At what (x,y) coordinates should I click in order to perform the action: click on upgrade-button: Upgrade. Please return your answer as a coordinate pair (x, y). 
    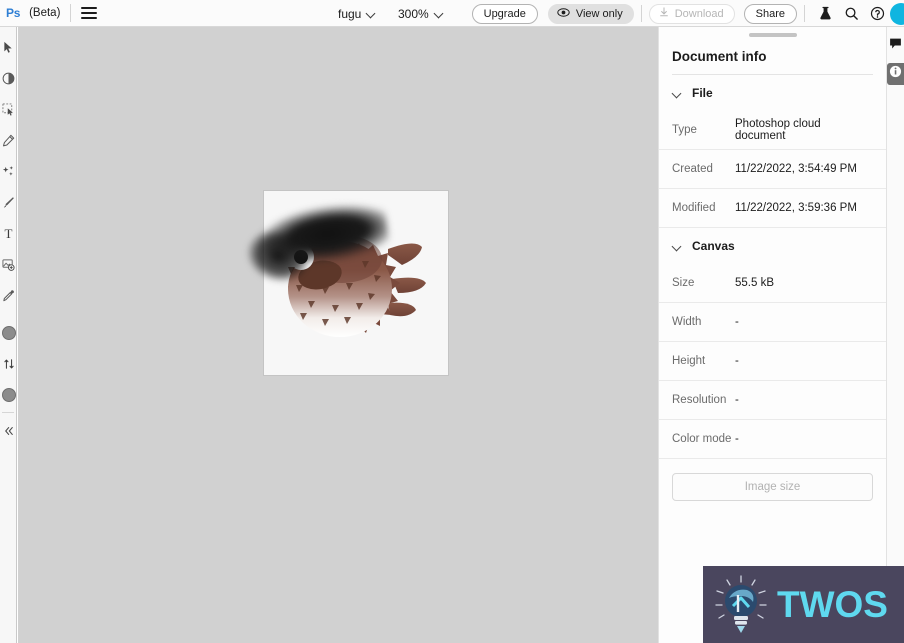
    Looking at the image, I should click on (504, 13).